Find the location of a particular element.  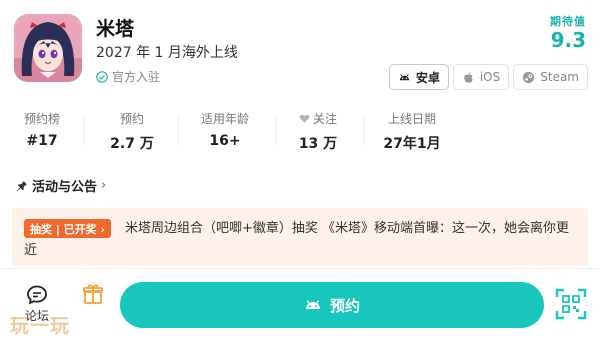

pin-icon is located at coordinates (22, 185).